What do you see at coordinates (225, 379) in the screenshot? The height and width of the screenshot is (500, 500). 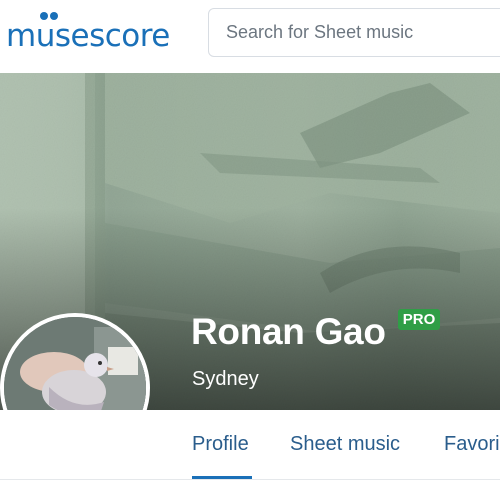 I see `profile-location: Sydney` at bounding box center [225, 379].